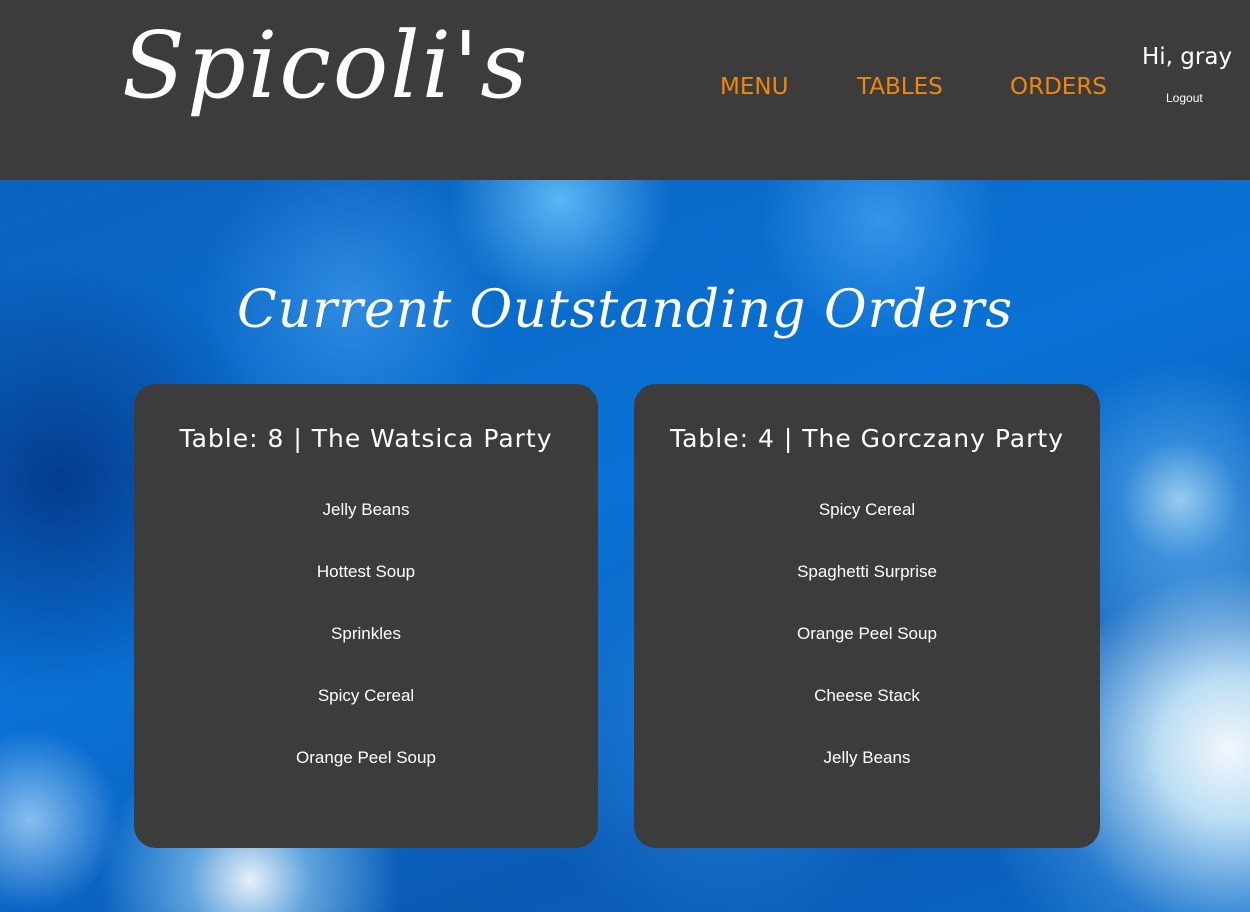 This screenshot has height=912, width=1250. Describe the element at coordinates (867, 571) in the screenshot. I see `order-item: Spaghetti Surprise` at that location.